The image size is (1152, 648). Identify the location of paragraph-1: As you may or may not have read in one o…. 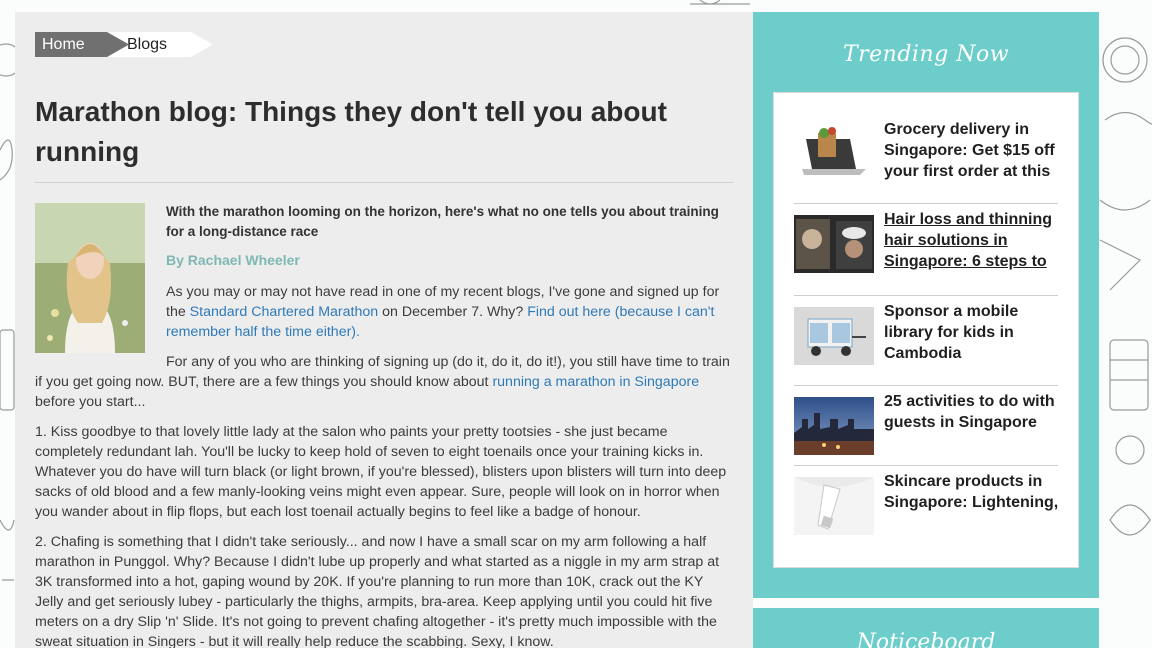
(449, 312).